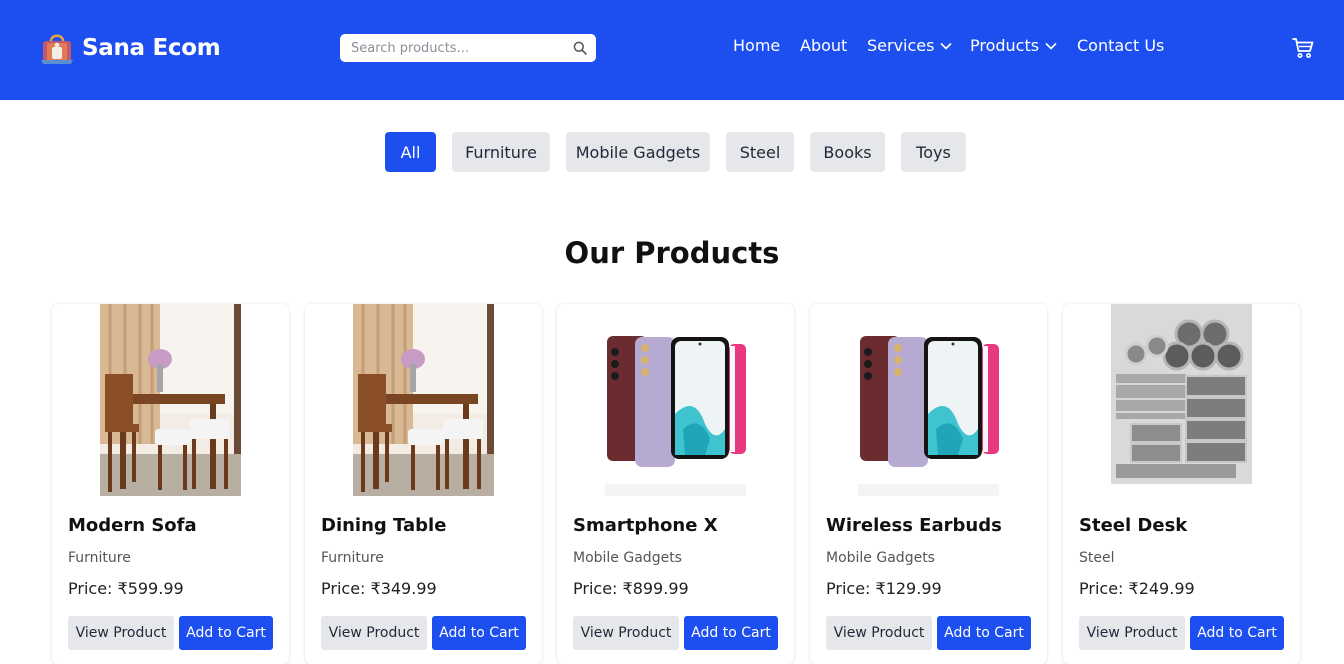  I want to click on nav-contact-label: Contact Us, so click(1121, 45).